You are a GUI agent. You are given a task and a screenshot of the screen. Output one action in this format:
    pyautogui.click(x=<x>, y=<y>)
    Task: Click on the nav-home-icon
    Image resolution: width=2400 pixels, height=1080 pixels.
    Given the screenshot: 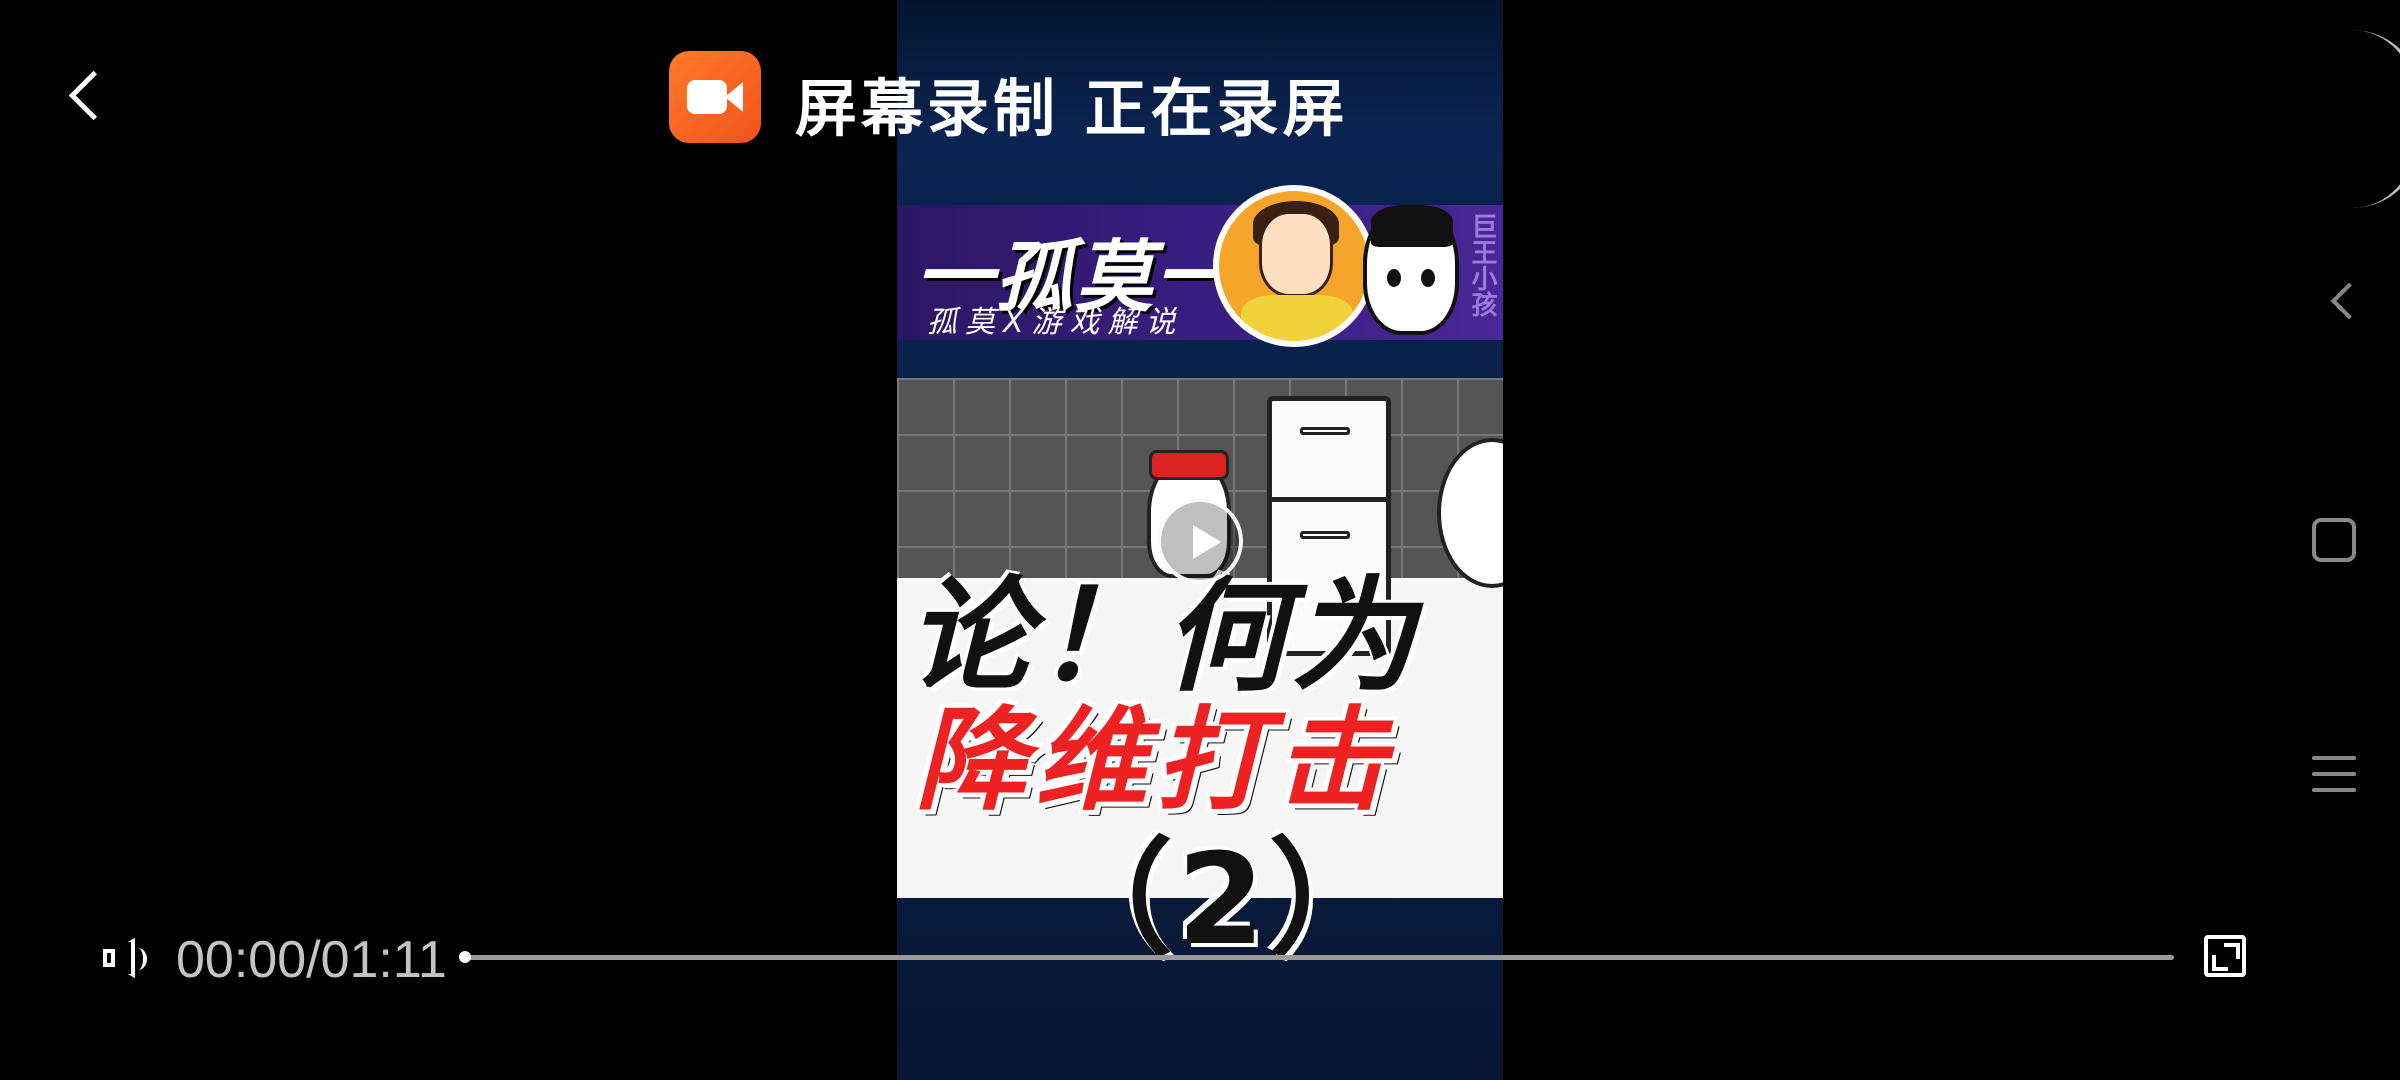 What is the action you would take?
    pyautogui.click(x=2334, y=540)
    